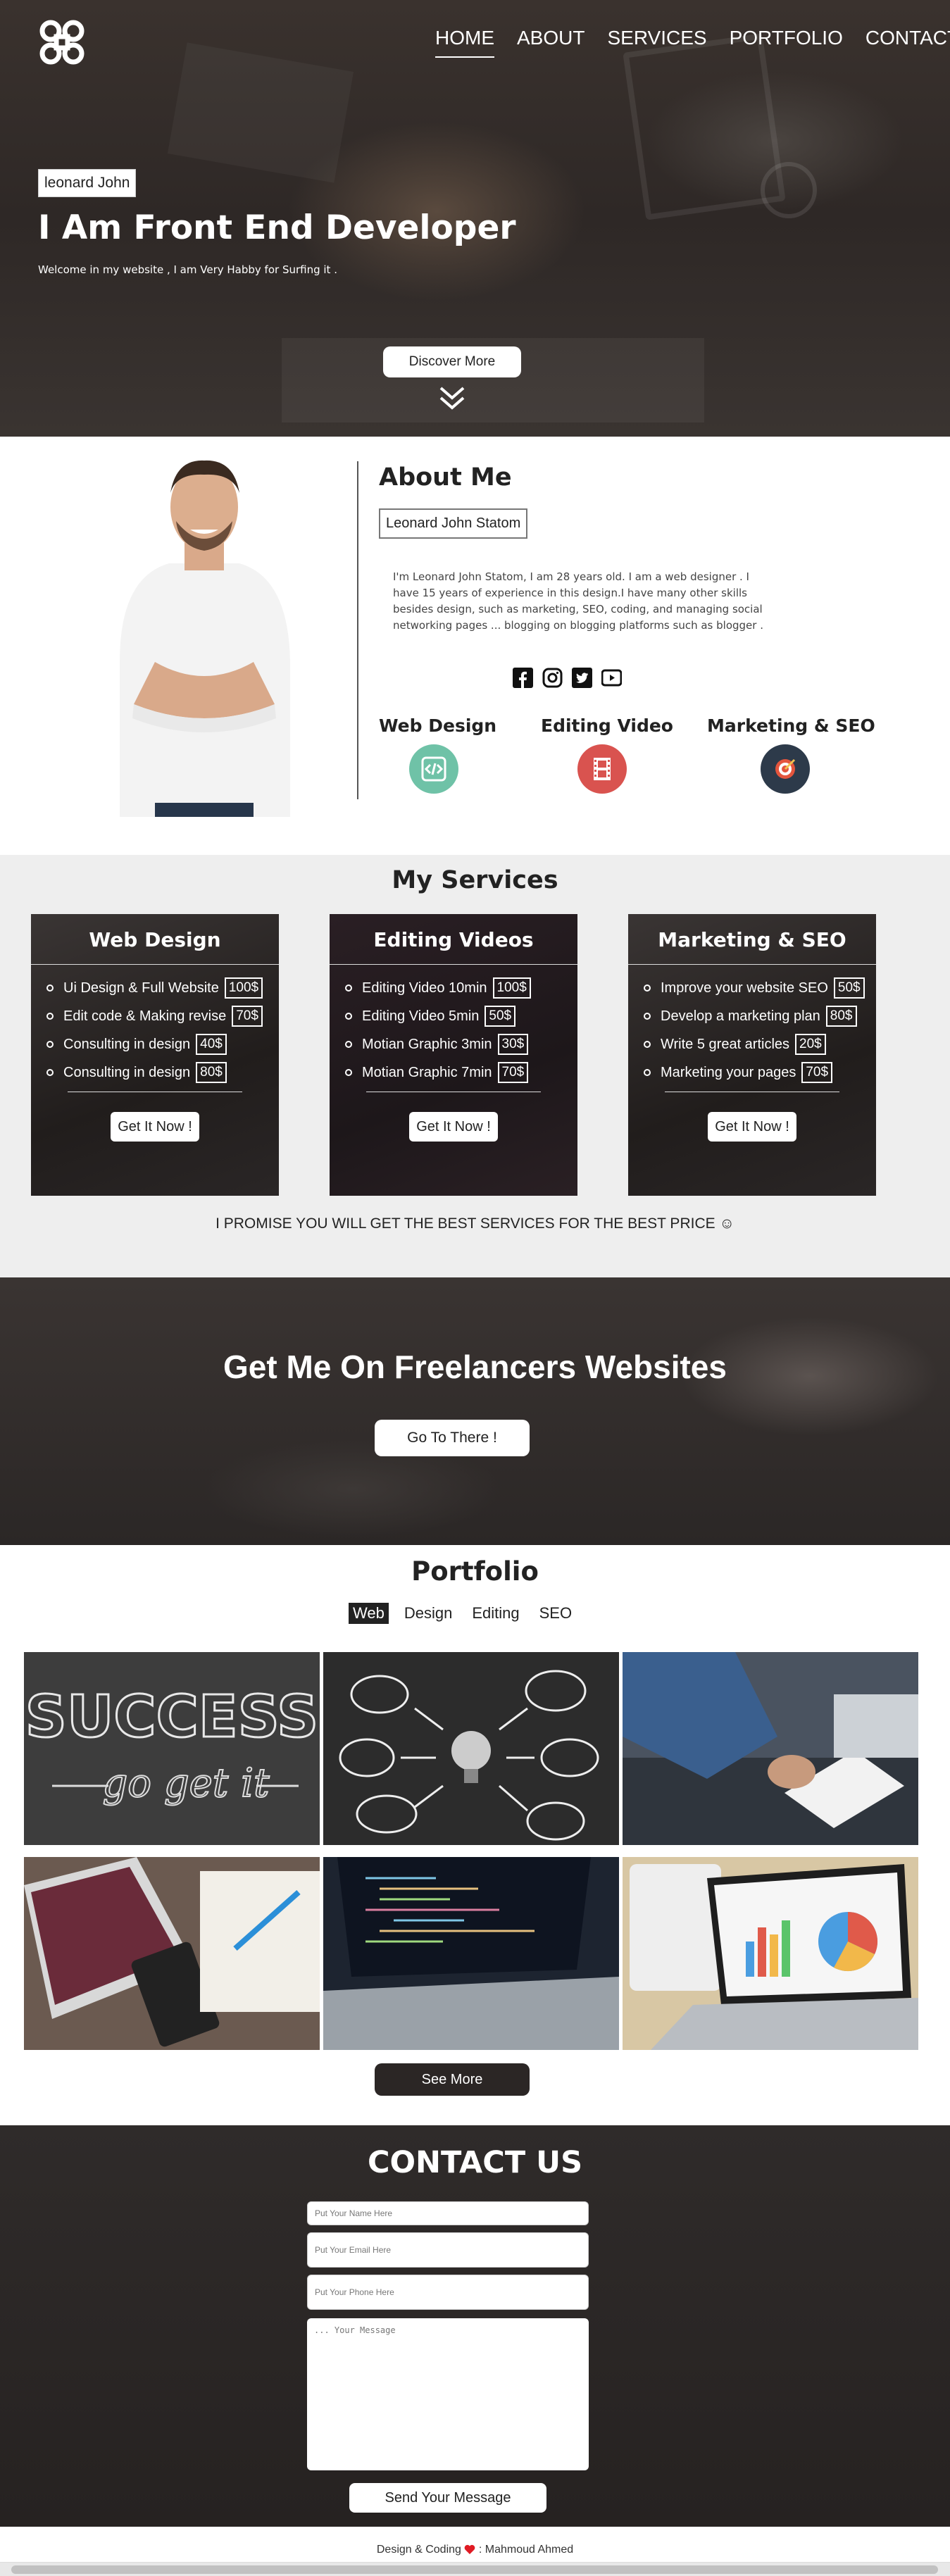 This screenshot has height=2576, width=950. What do you see at coordinates (770, 1748) in the screenshot?
I see `portfolio-image-writing-desk` at bounding box center [770, 1748].